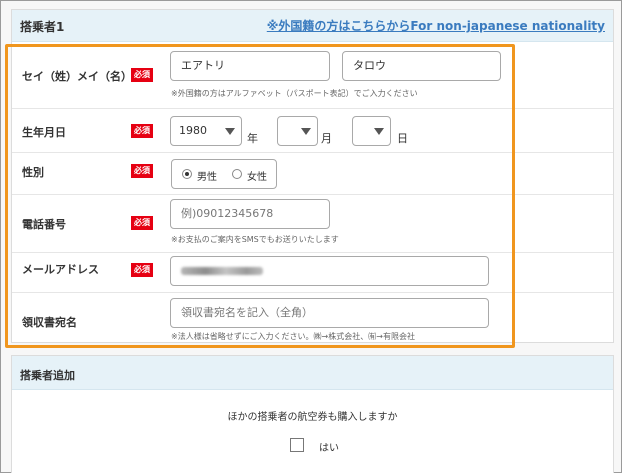 Image resolution: width=622 pixels, height=473 pixels. I want to click on female-radio, so click(237, 174).